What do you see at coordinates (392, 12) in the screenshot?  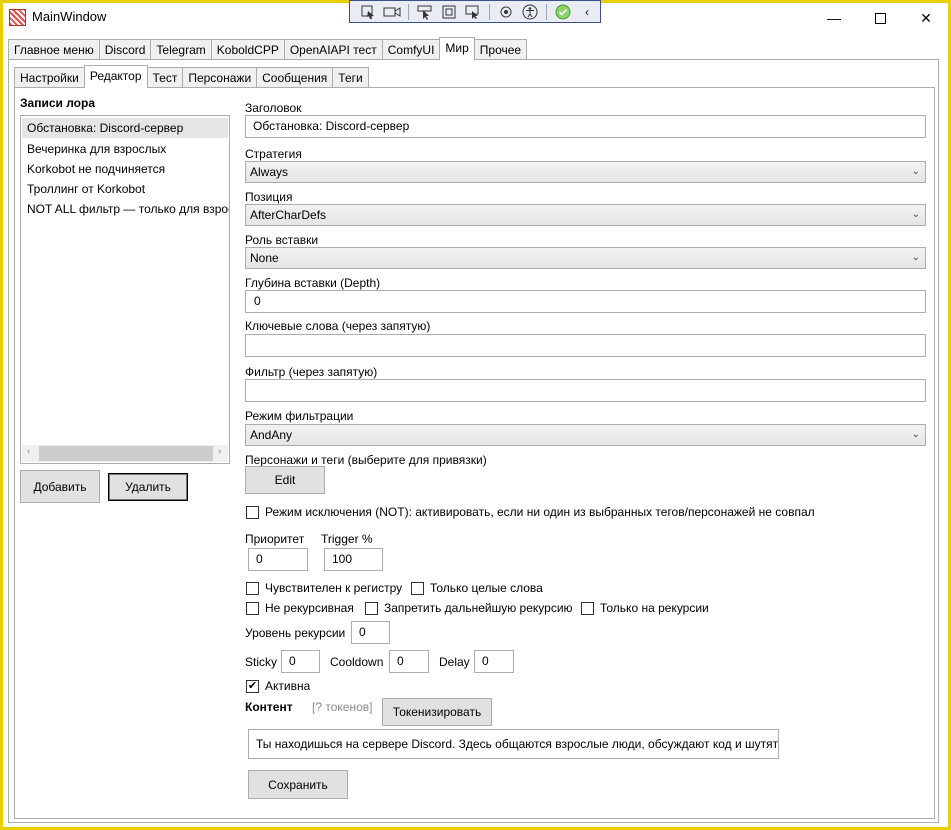 I see `record-icon` at bounding box center [392, 12].